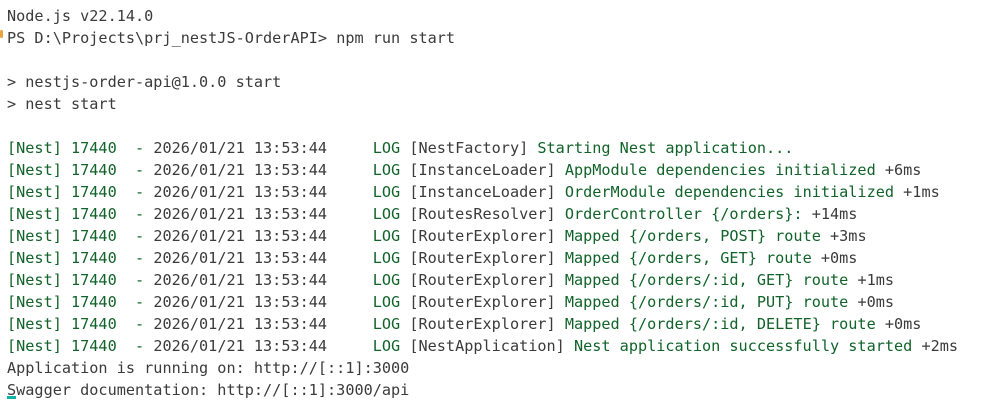 The width and height of the screenshot is (1001, 402). Describe the element at coordinates (706, 302) in the screenshot. I see `log-message: Mapped {/orders/:id, PUT} route` at that location.